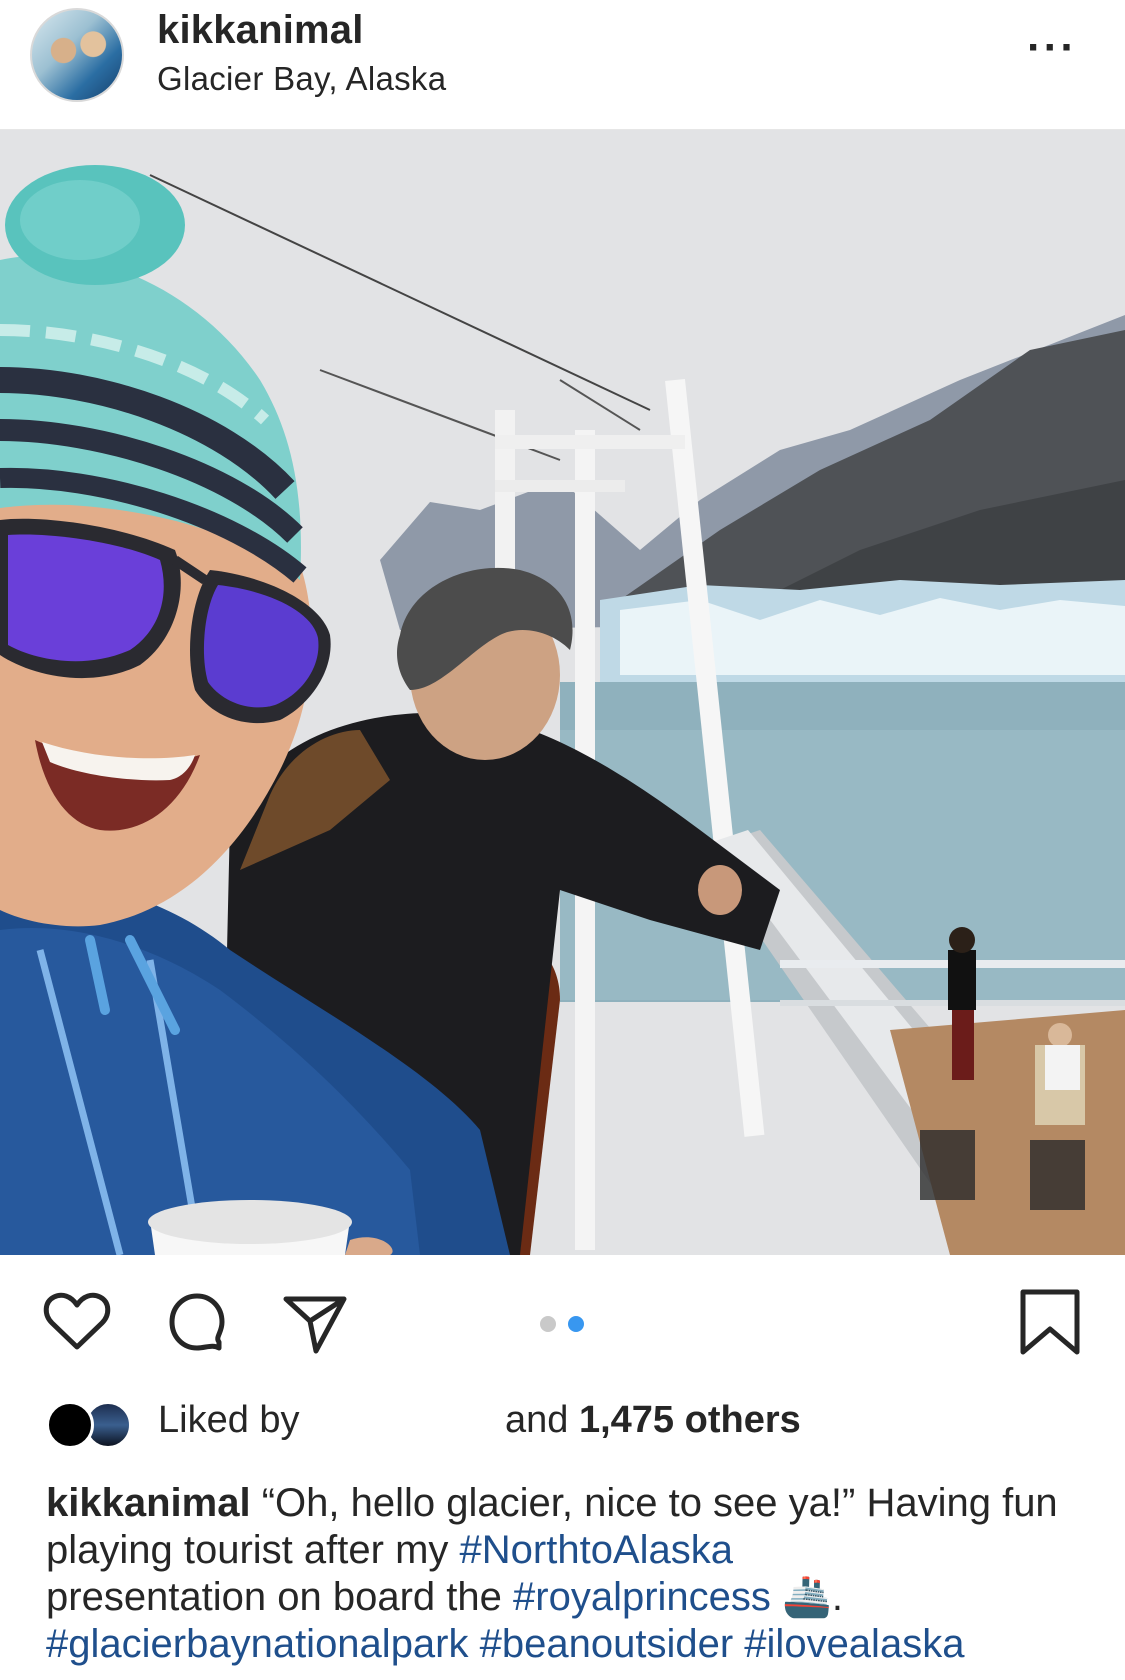 Image resolution: width=1125 pixels, height=1680 pixels. Describe the element at coordinates (807, 1597) in the screenshot. I see `ship-emoji: 🚢` at that location.